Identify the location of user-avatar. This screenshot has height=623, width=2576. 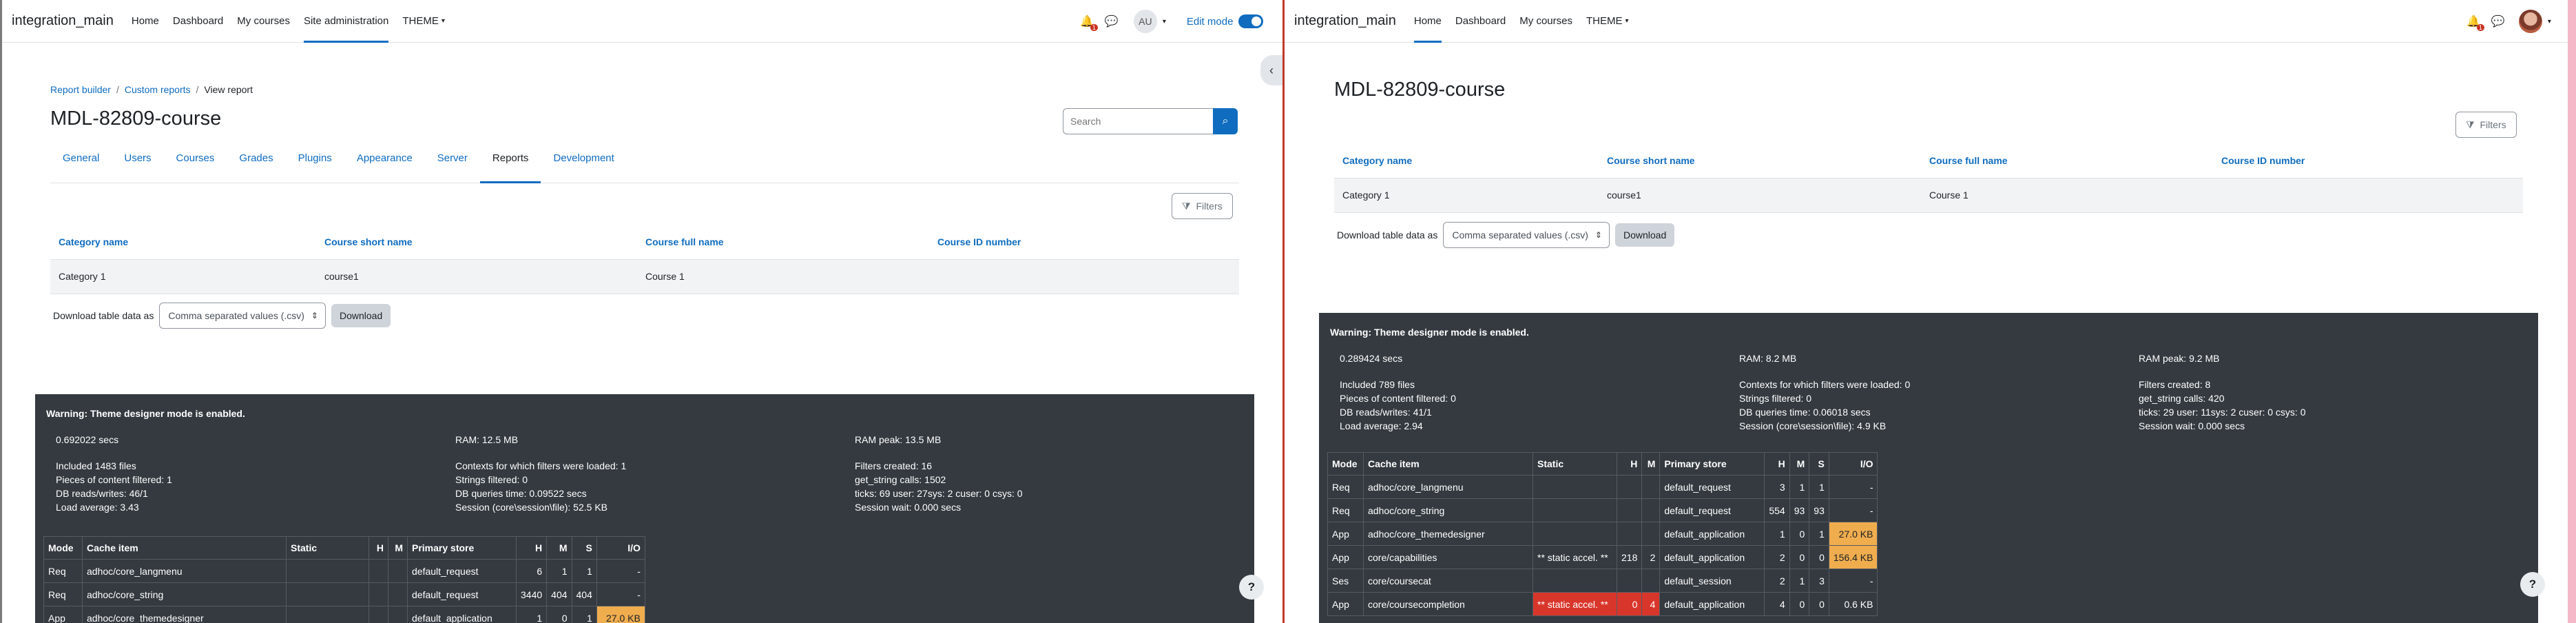
(2530, 22).